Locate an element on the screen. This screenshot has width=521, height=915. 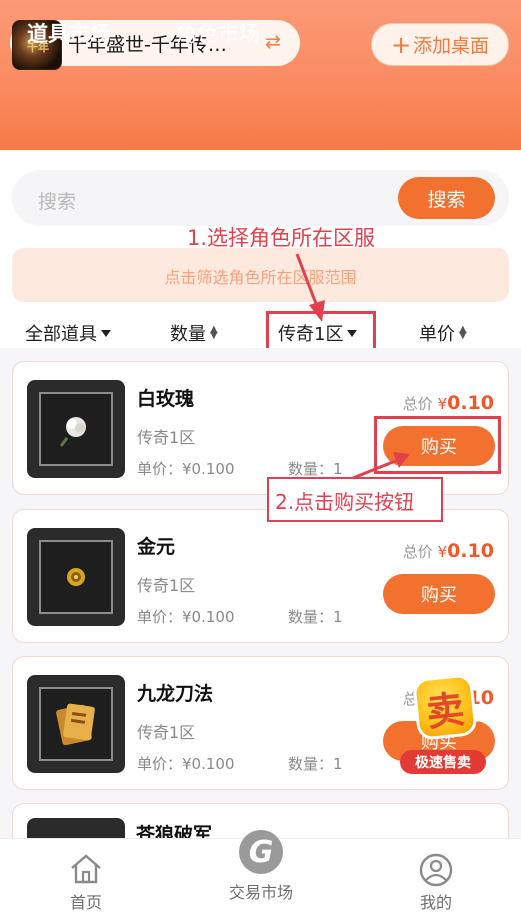
sort-all-items: 全部道具 is located at coordinates (68, 333).